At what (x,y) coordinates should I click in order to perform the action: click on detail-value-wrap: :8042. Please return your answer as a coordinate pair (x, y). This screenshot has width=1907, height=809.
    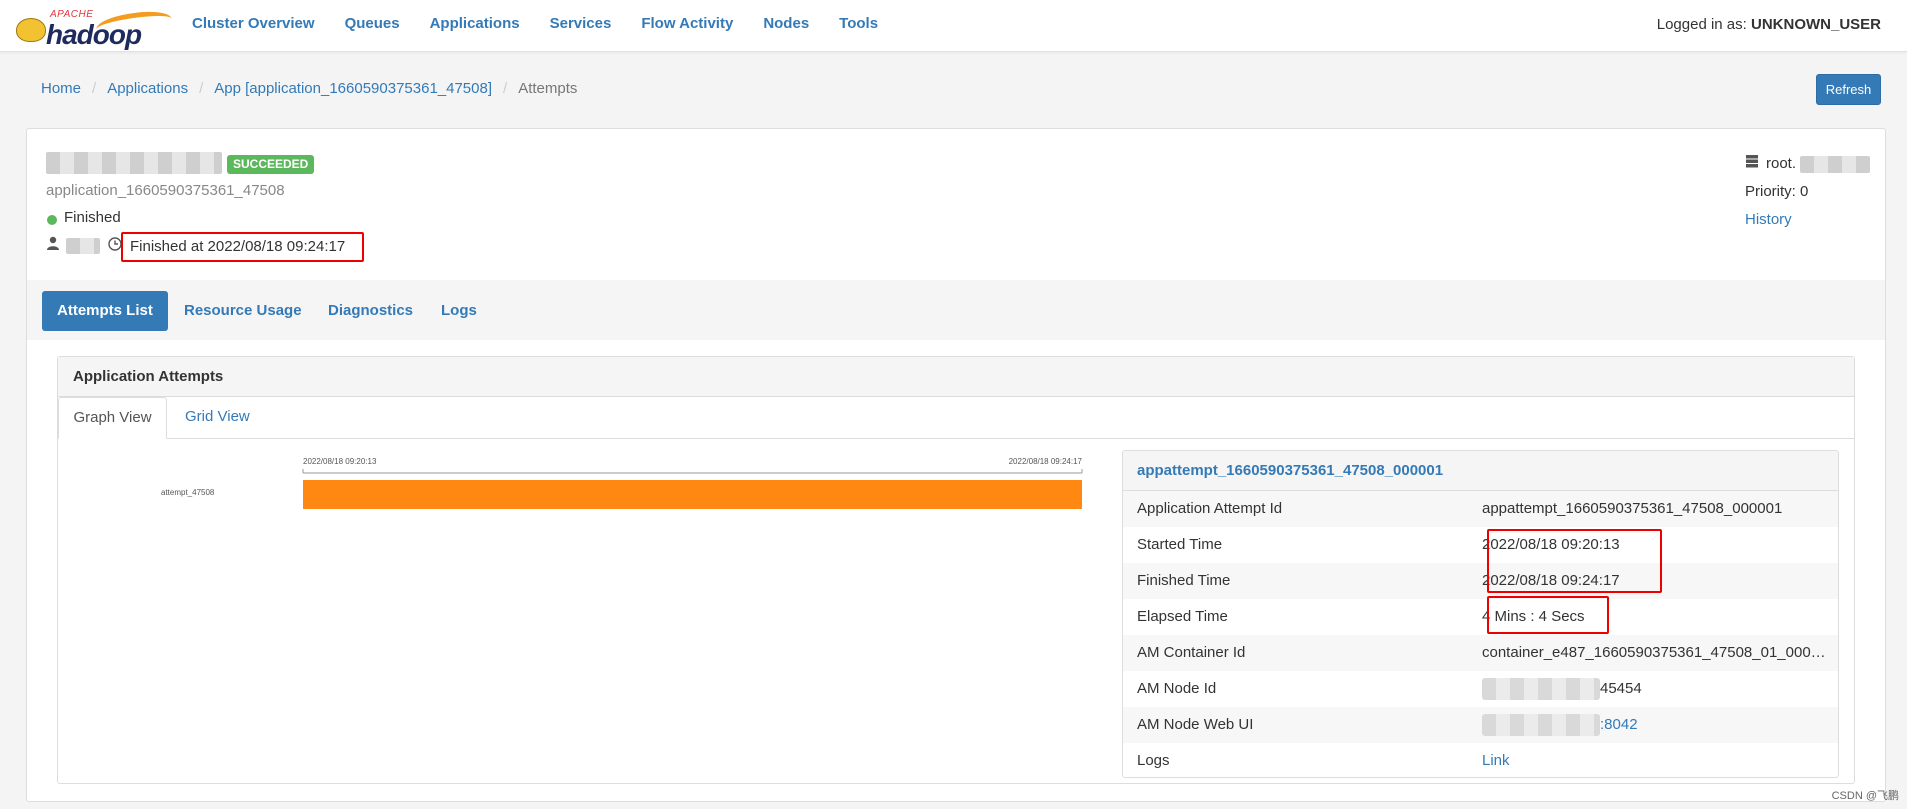
    Looking at the image, I should click on (1660, 725).